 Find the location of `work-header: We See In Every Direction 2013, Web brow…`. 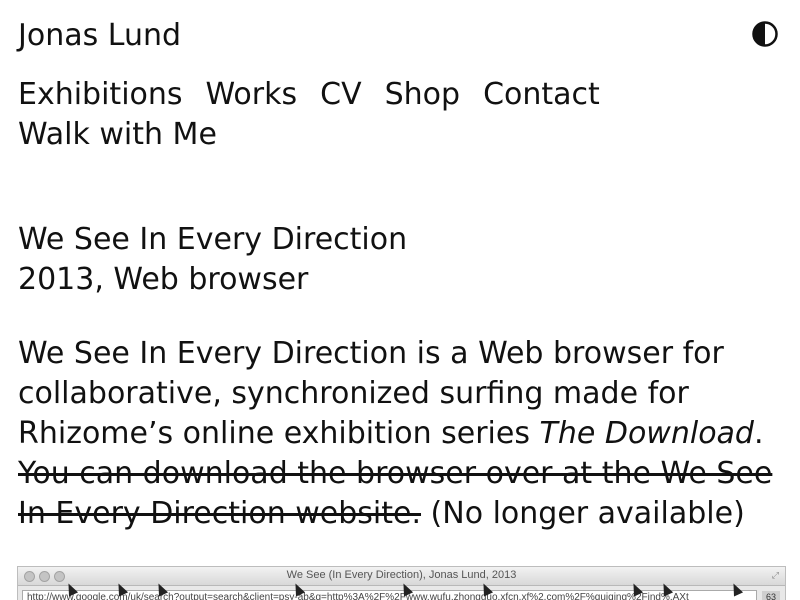

work-header: We See In Every Direction 2013, Web brow… is located at coordinates (212, 260).